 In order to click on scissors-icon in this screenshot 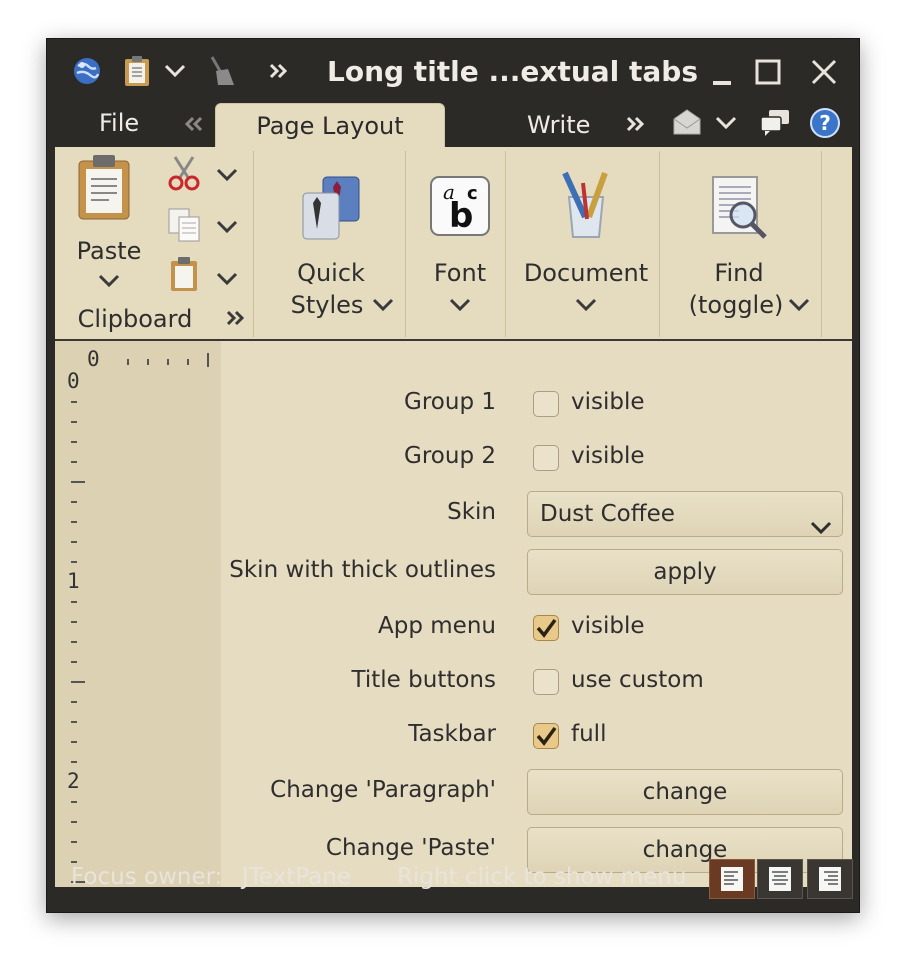, I will do `click(184, 175)`.